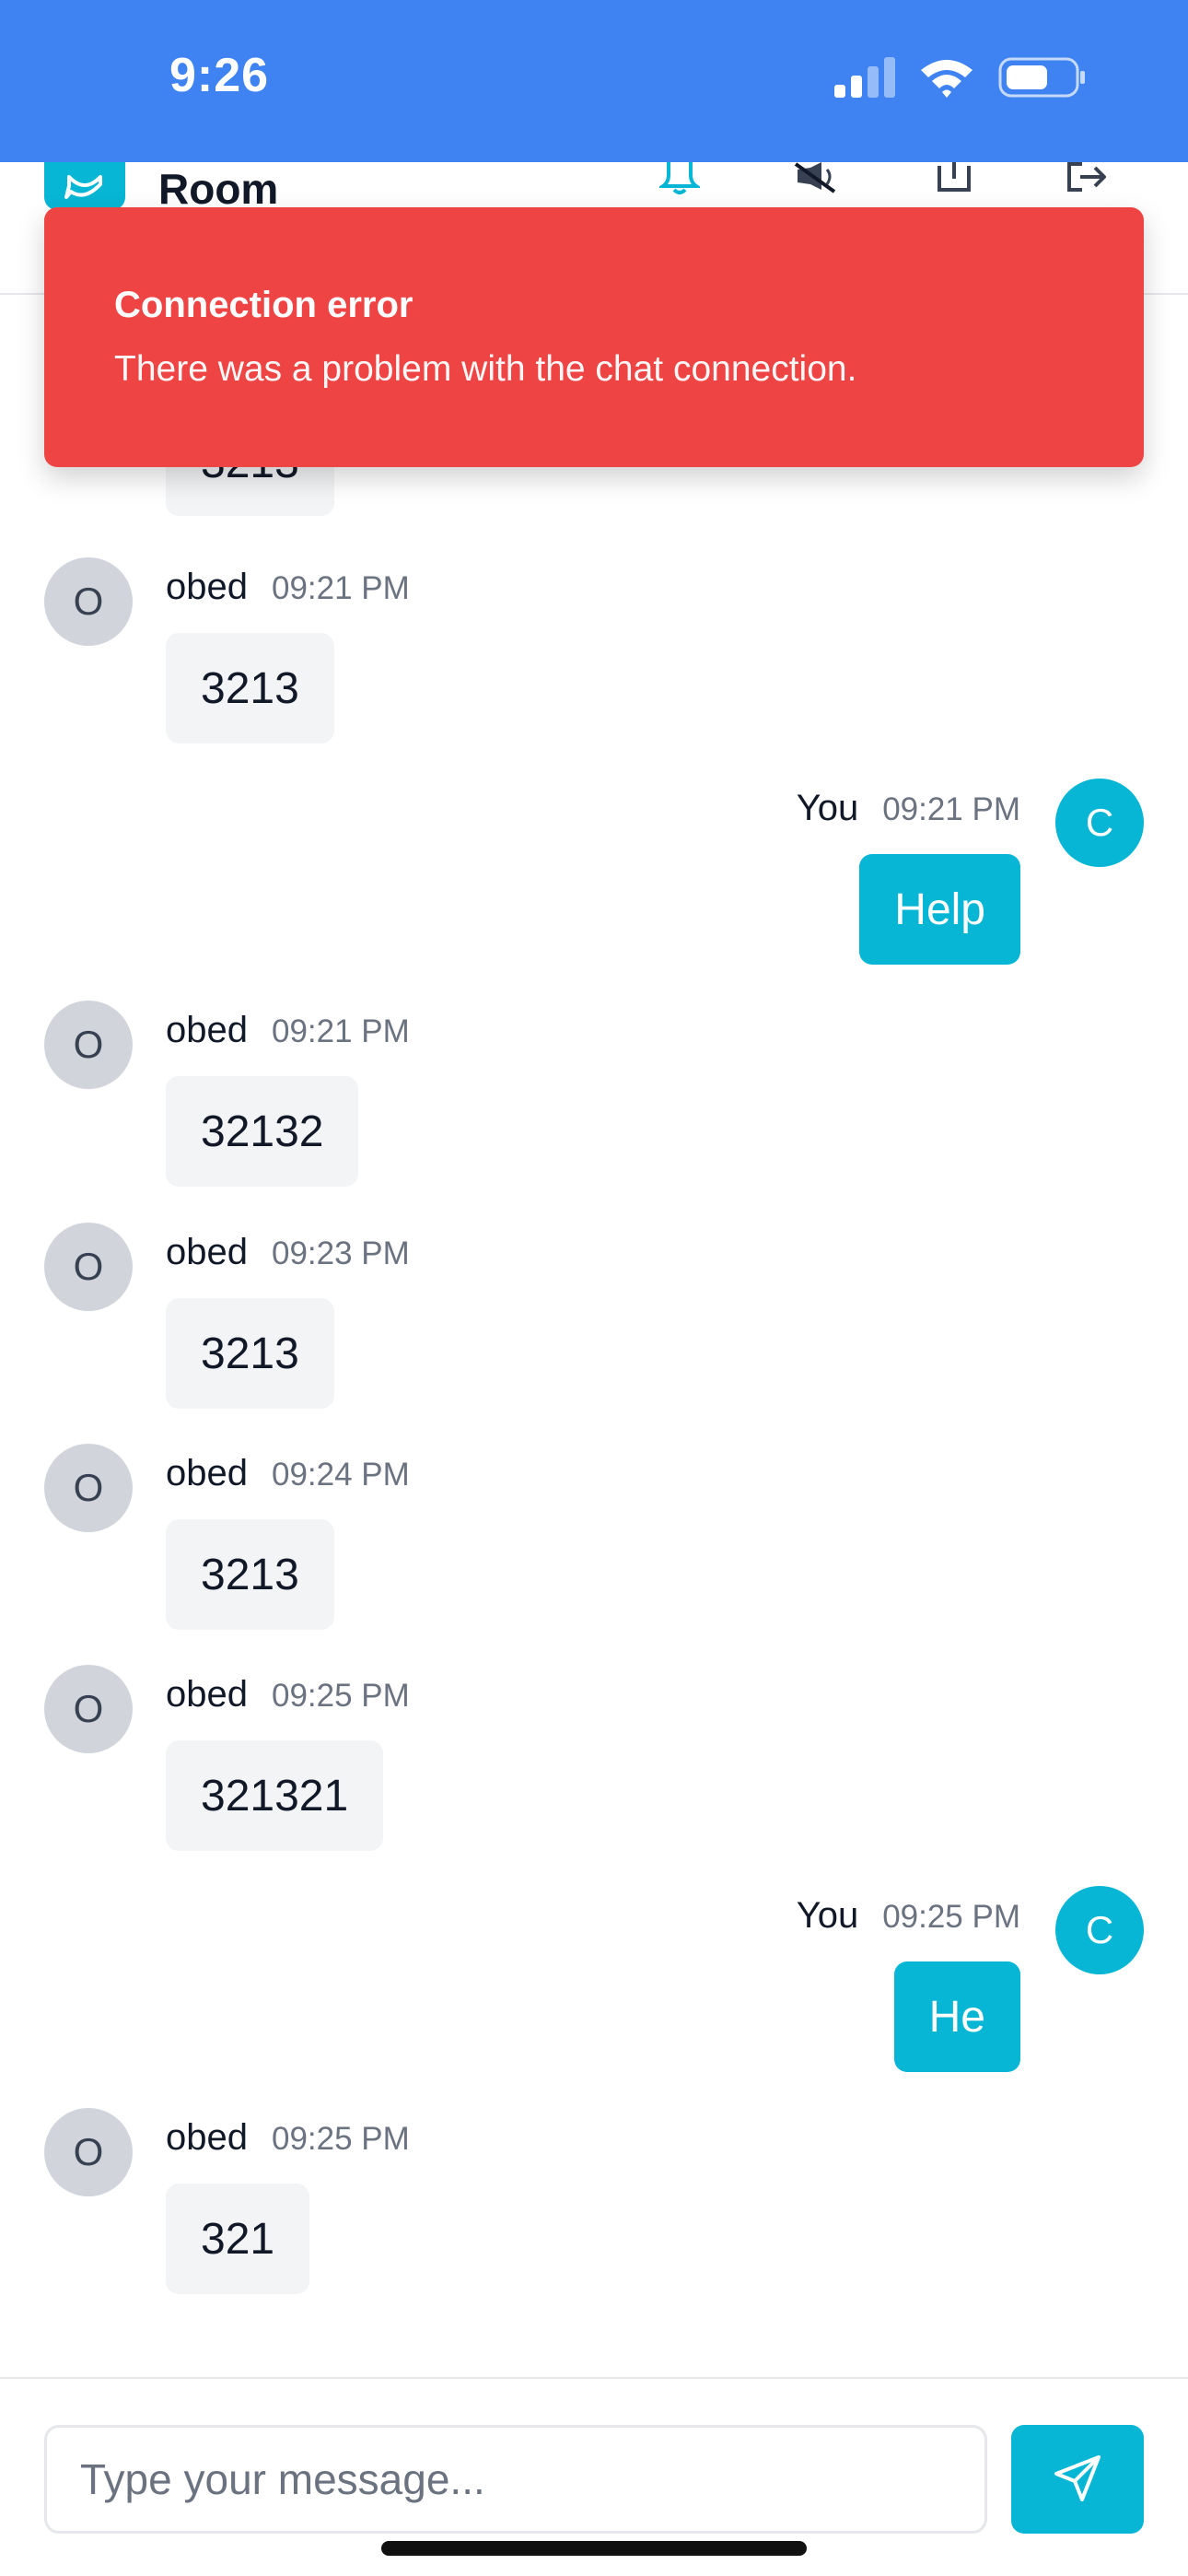 This screenshot has height=2576, width=1188. What do you see at coordinates (954, 180) in the screenshot?
I see `share-icon` at bounding box center [954, 180].